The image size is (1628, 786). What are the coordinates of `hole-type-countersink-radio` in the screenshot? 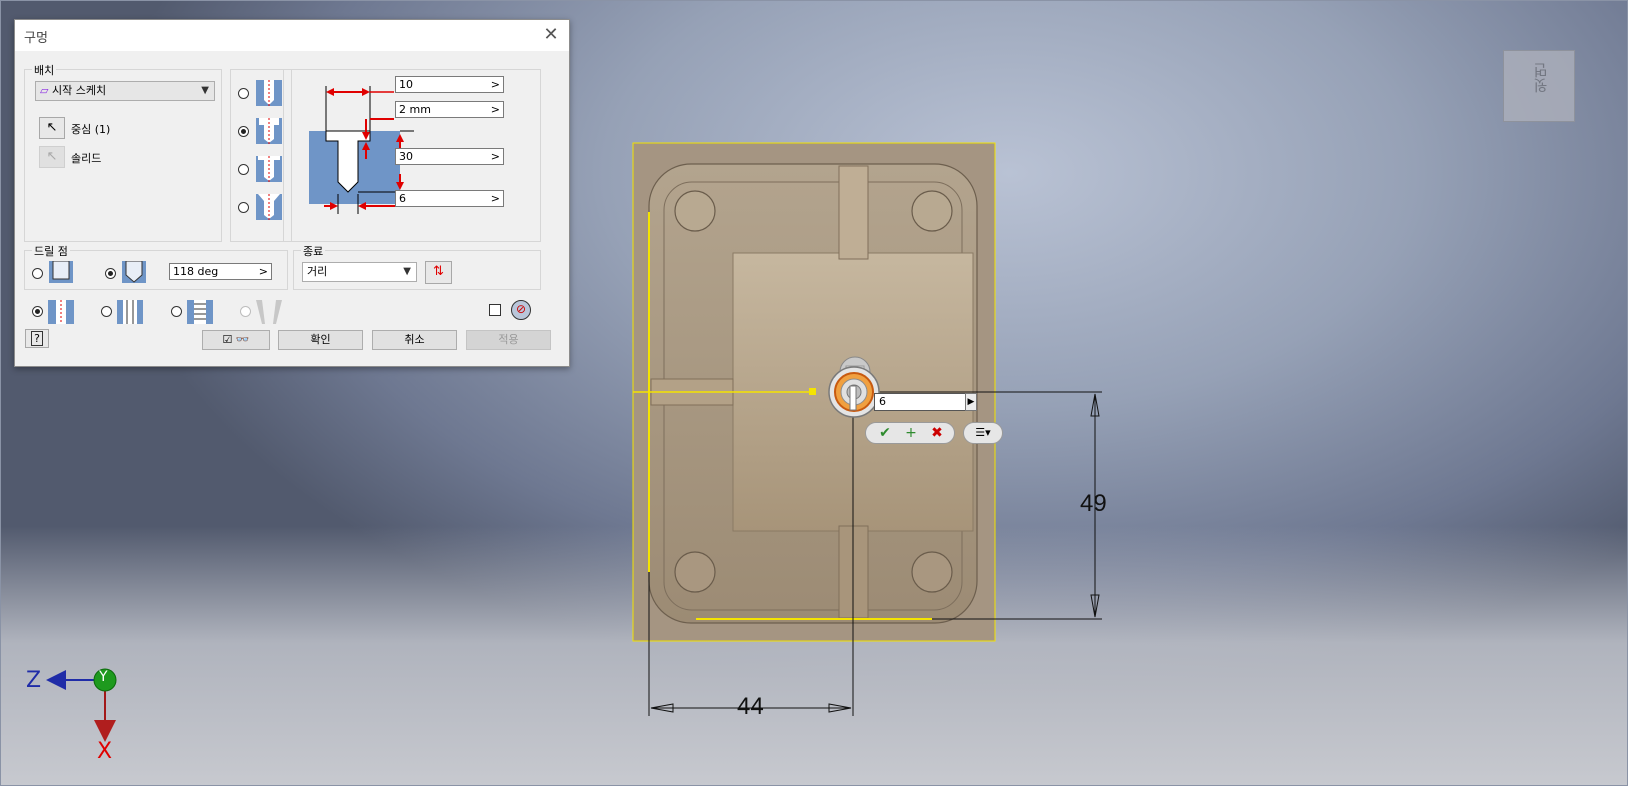 It's located at (243, 207).